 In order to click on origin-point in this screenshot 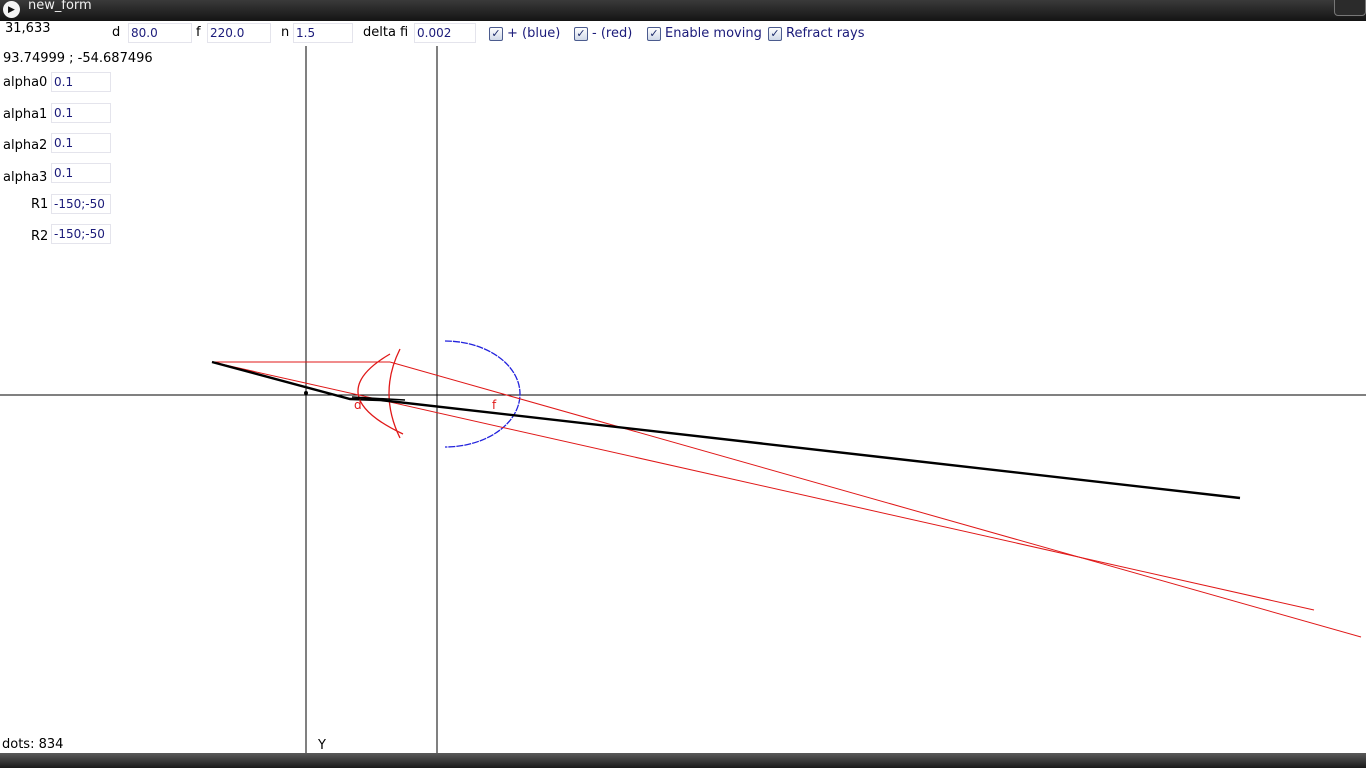, I will do `click(306, 393)`.